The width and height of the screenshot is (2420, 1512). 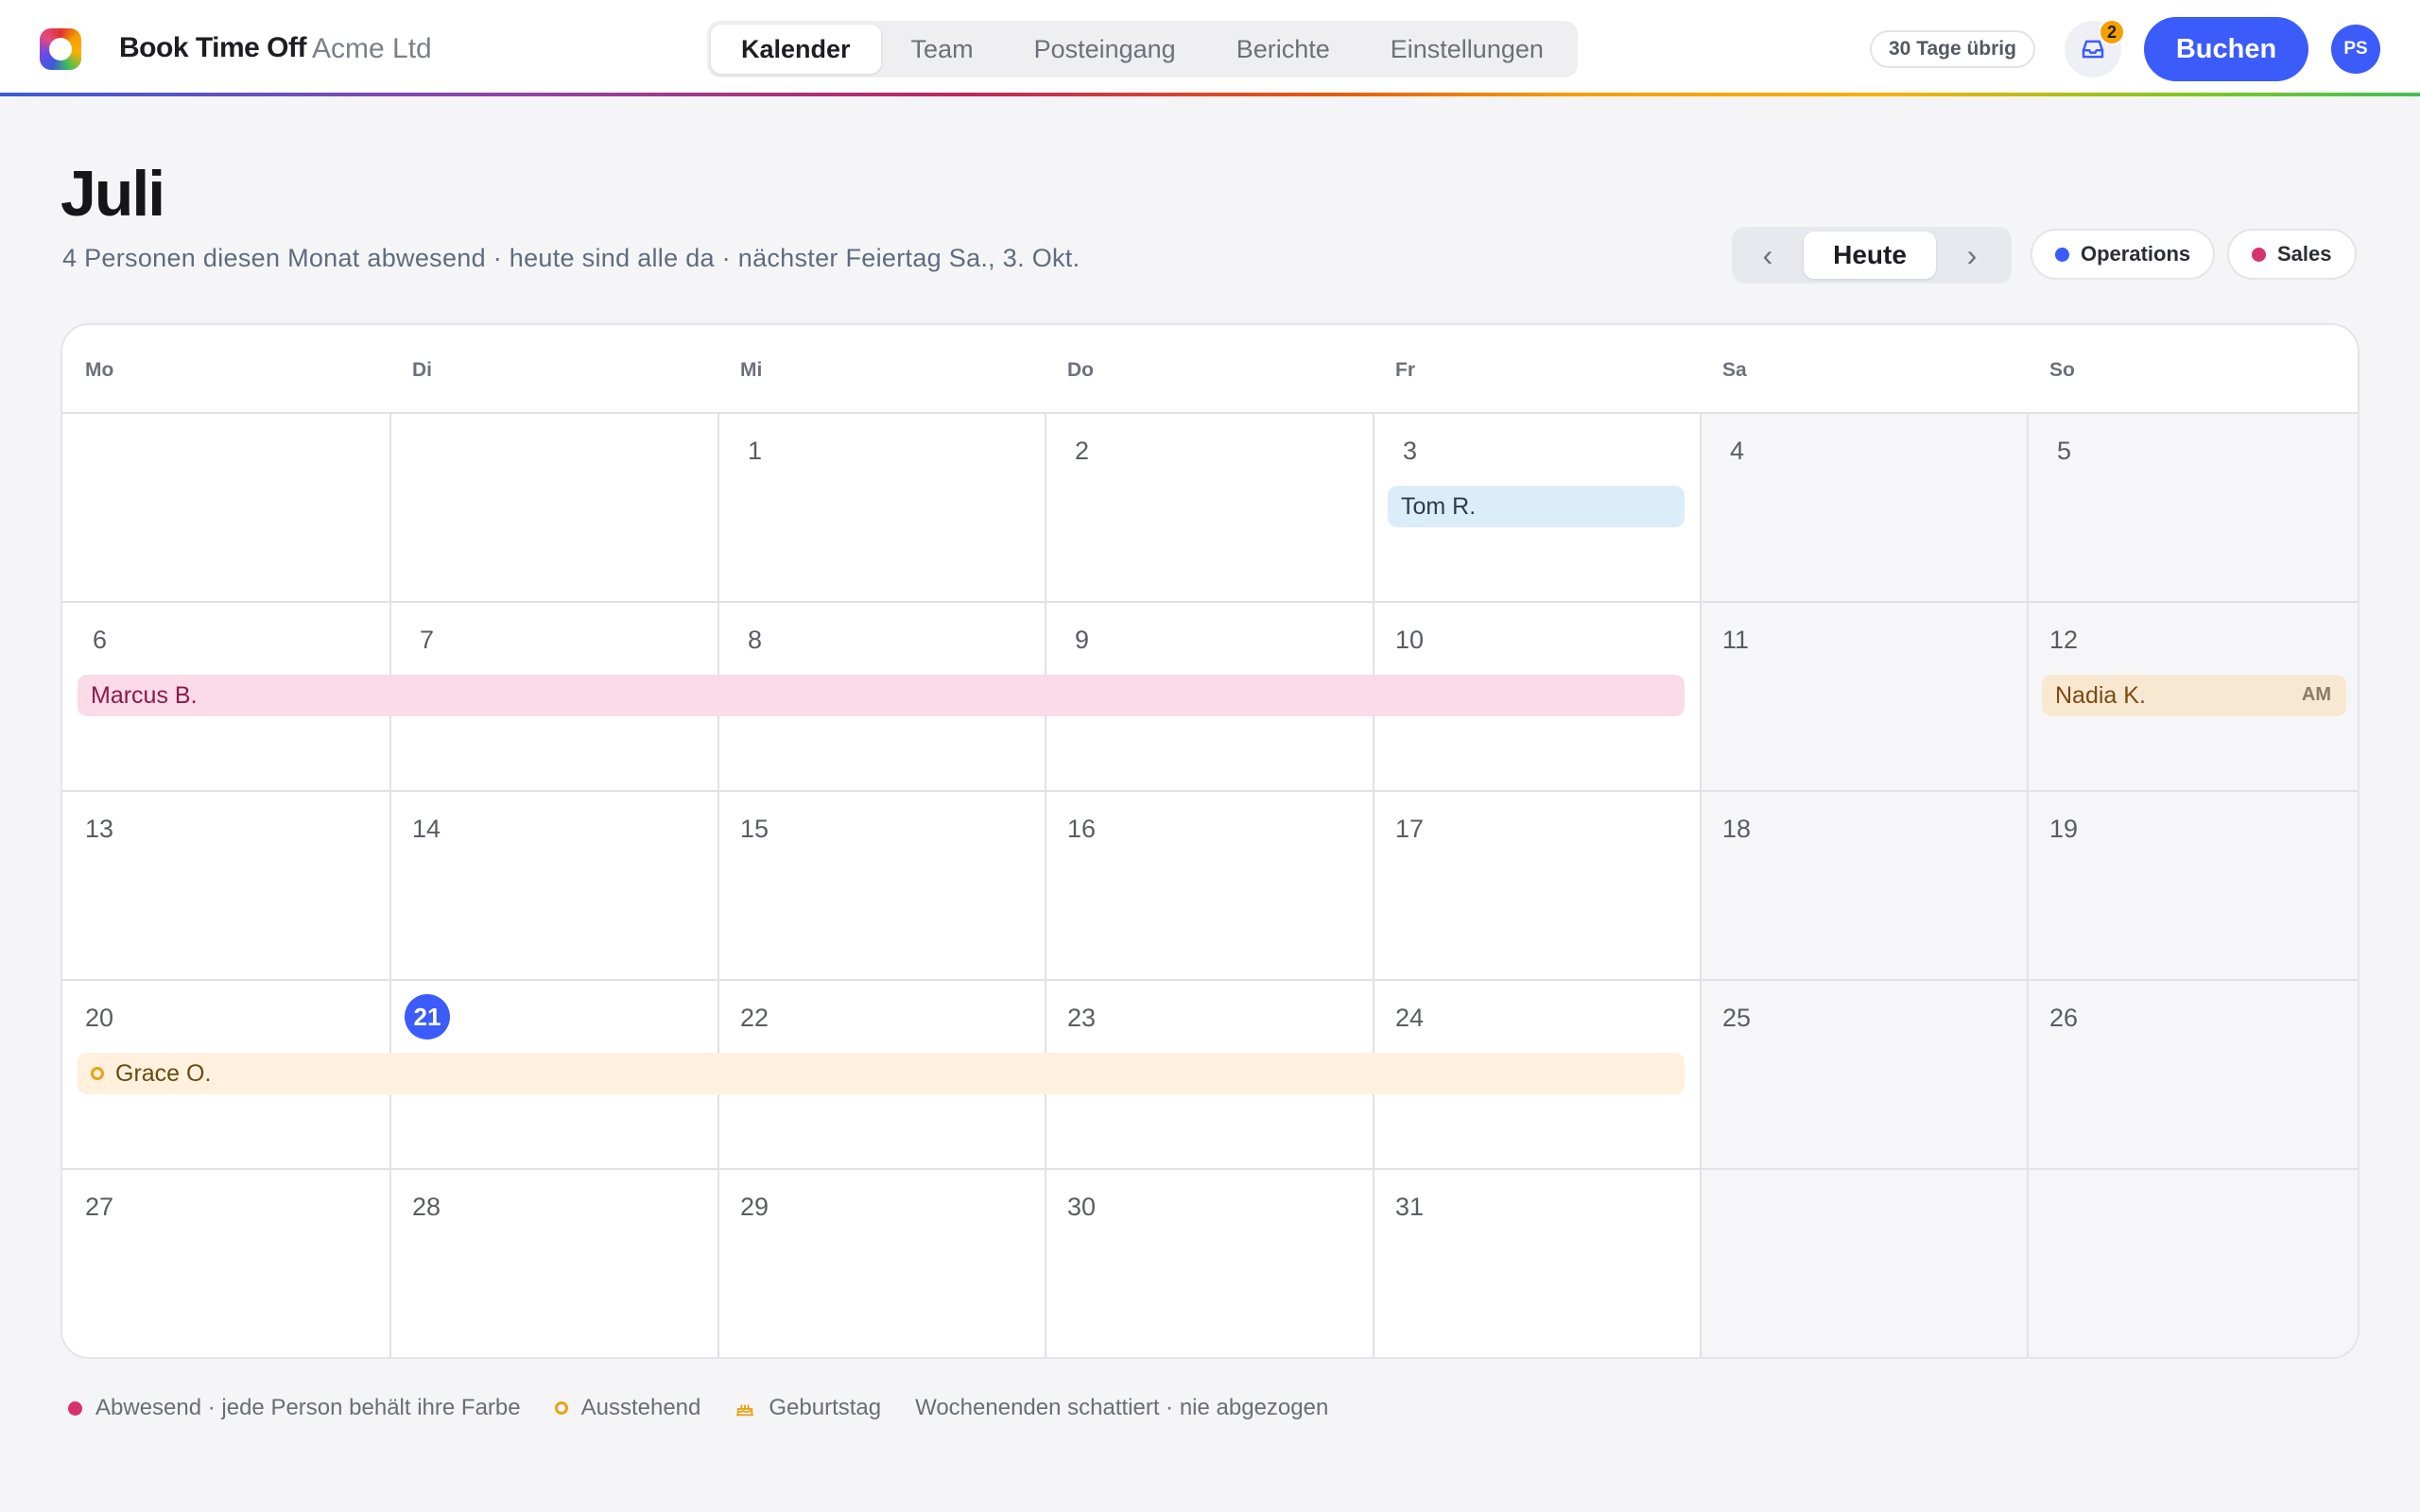 I want to click on day-number: 14, so click(x=426, y=829).